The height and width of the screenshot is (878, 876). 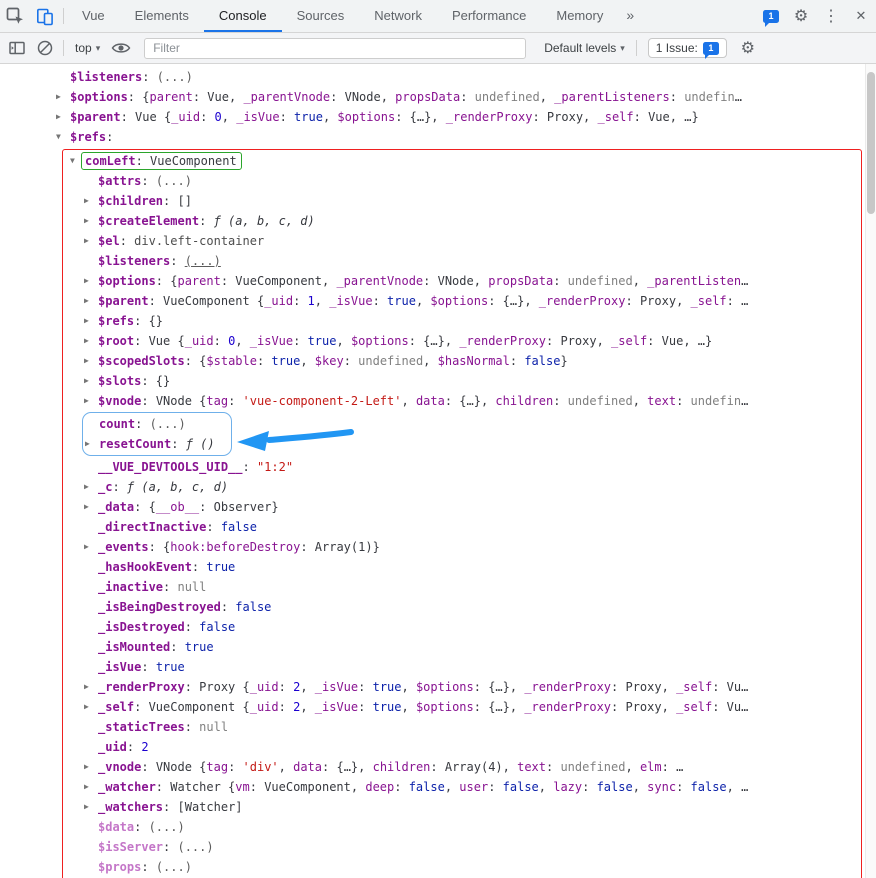 I want to click on tree-row: ▶ _c: ƒ (a, b, c, d), so click(x=462, y=487).